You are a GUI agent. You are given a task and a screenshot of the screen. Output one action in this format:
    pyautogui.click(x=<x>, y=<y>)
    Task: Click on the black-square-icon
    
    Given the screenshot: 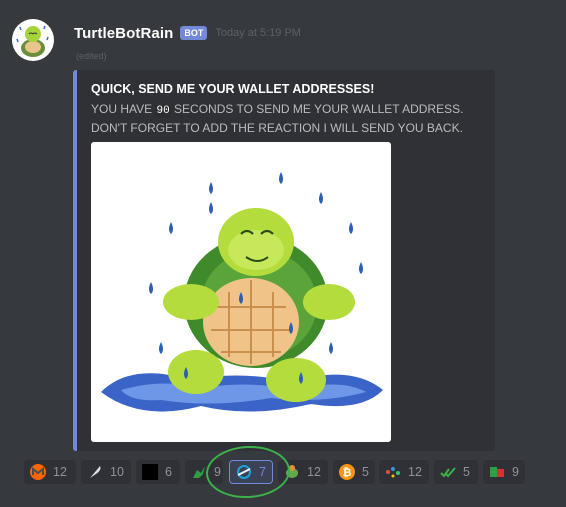 What is the action you would take?
    pyautogui.click(x=150, y=472)
    